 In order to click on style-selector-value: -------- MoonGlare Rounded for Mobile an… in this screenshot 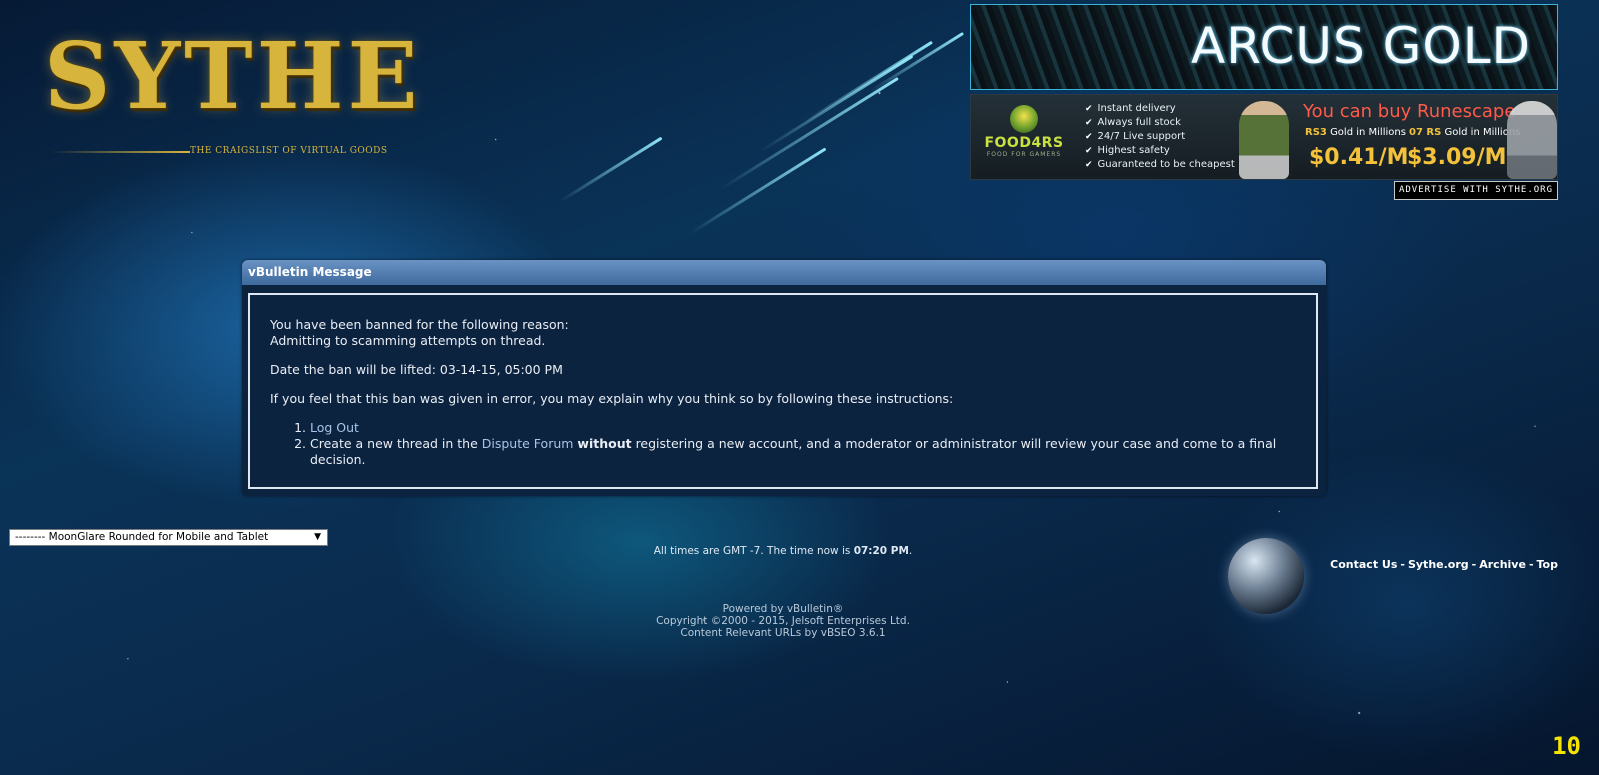, I will do `click(142, 537)`.